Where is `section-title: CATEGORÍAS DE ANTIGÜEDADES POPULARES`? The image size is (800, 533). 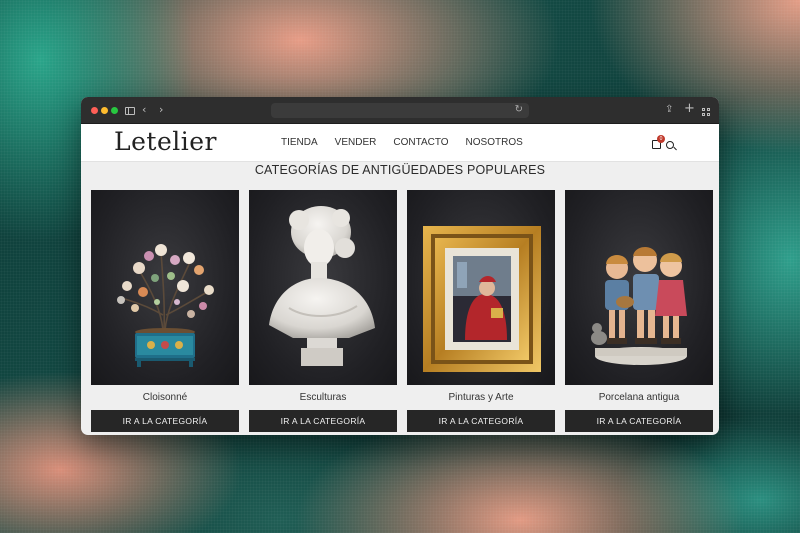
section-title: CATEGORÍAS DE ANTIGÜEDADES POPULARES is located at coordinates (400, 170).